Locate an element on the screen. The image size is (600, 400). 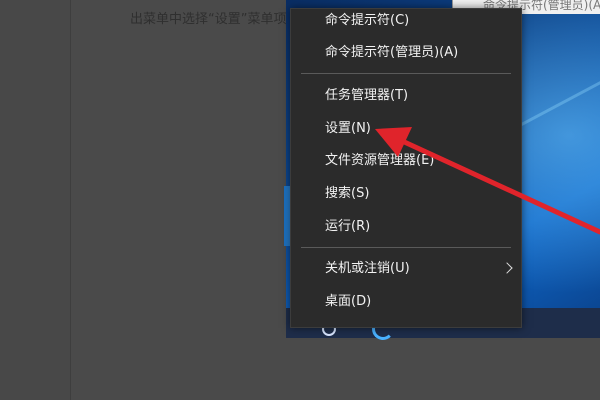
menu-item-desktop: 桌面(D) is located at coordinates (406, 302).